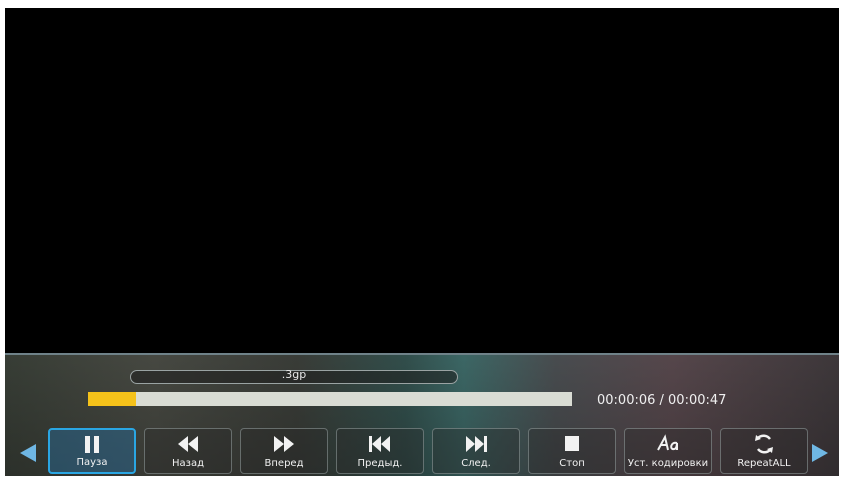  I want to click on fast-forward-label: Вперед, so click(284, 463).